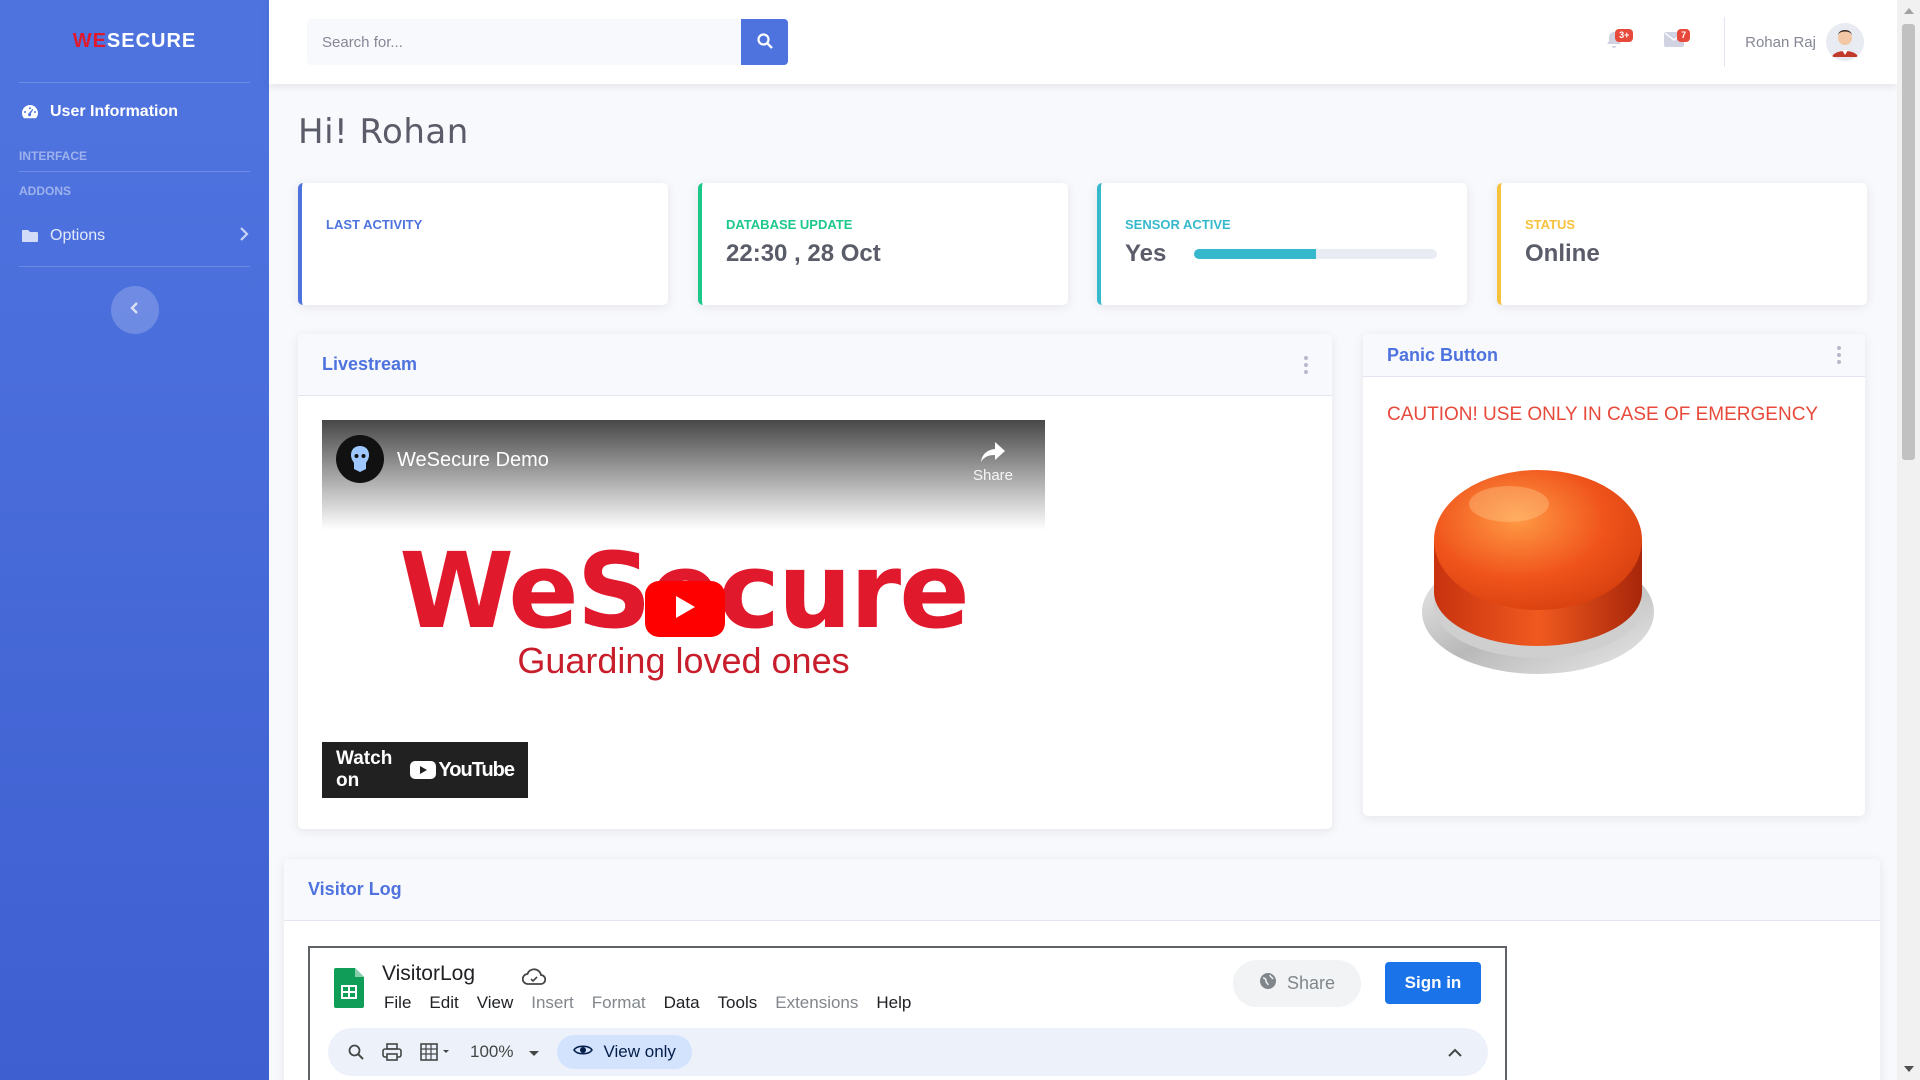  I want to click on stat-value-row: Yes, so click(1284, 254).